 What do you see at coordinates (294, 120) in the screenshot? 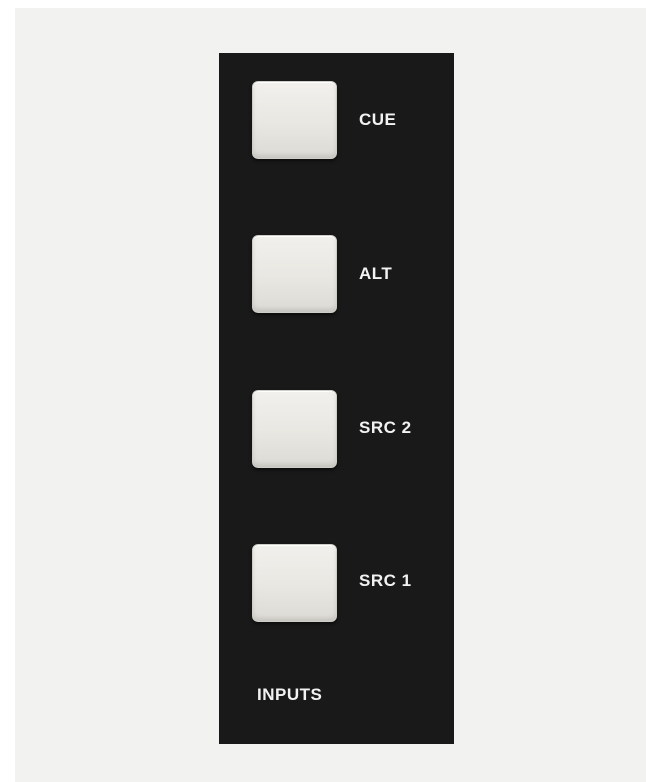
I see `cue-button` at bounding box center [294, 120].